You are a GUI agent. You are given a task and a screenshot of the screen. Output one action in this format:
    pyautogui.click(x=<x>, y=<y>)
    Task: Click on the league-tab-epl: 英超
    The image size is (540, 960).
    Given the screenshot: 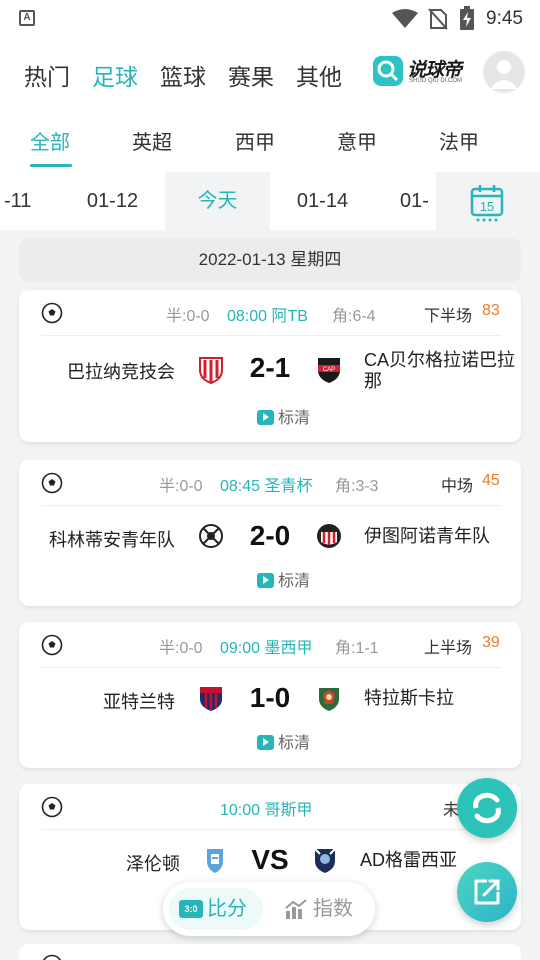 What is the action you would take?
    pyautogui.click(x=152, y=140)
    